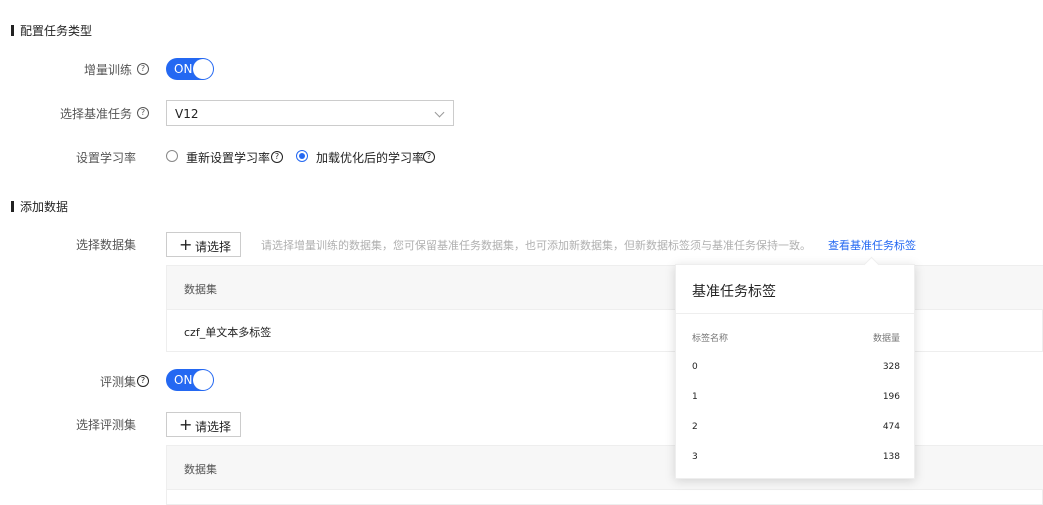  Describe the element at coordinates (891, 457) in the screenshot. I see `label-count: 138` at that location.